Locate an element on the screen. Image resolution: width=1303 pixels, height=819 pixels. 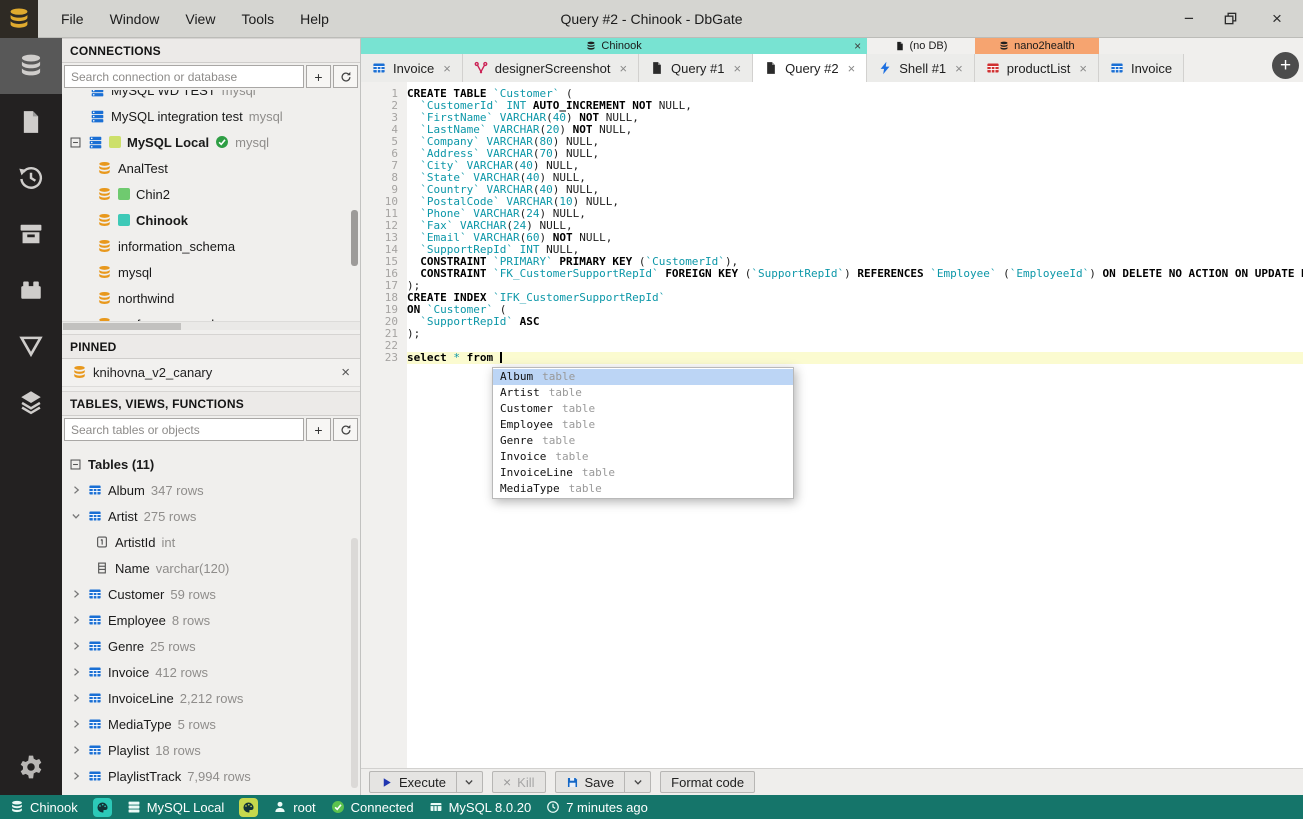
minimize-button: − is located at coordinates (1189, 18).